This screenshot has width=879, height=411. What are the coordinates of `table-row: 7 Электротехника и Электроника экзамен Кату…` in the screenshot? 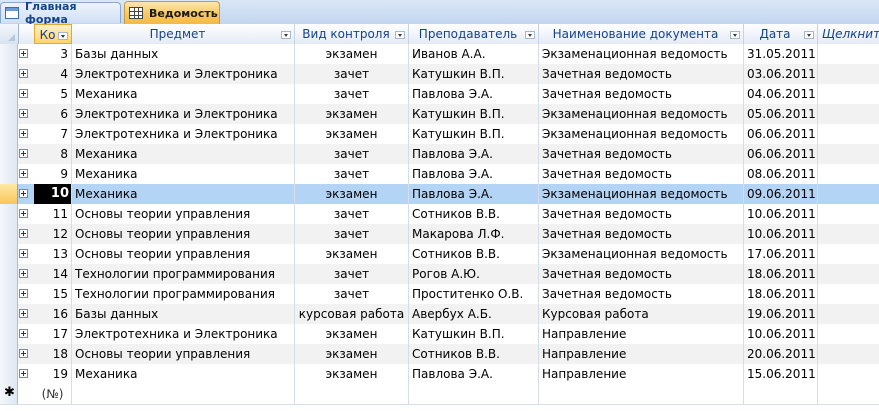 It's located at (439, 134).